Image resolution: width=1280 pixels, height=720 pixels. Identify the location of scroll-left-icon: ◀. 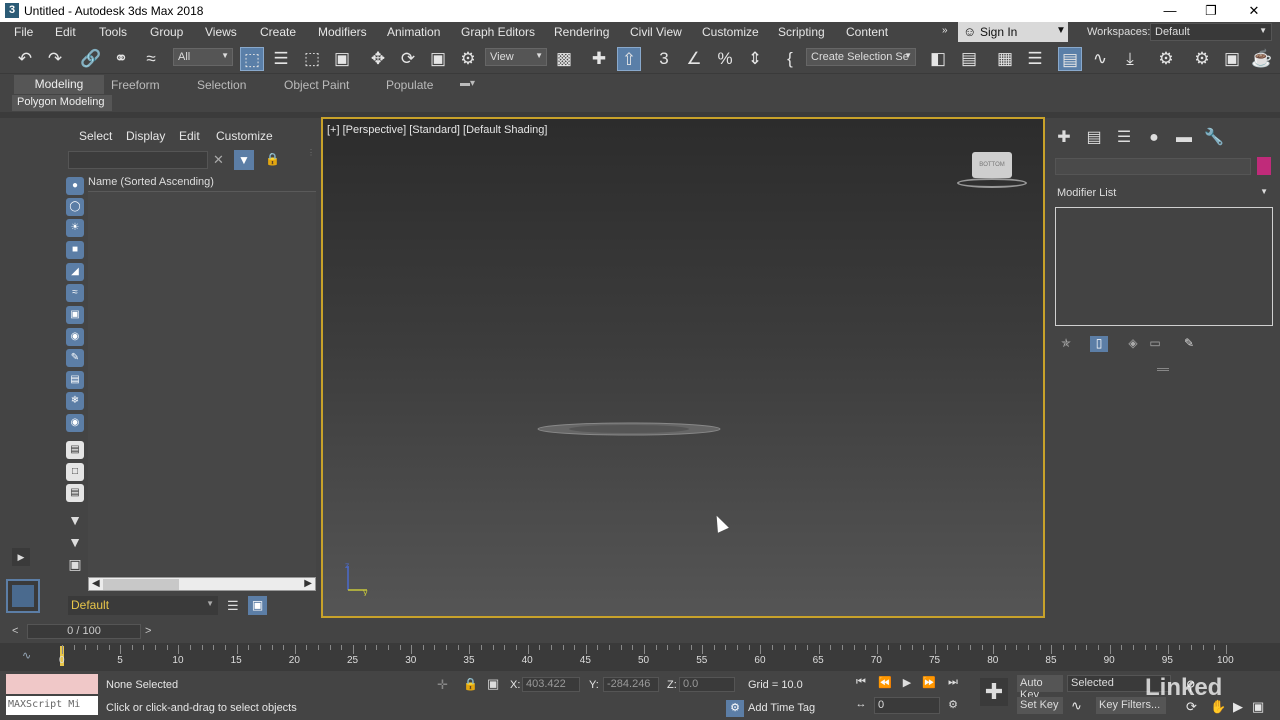
(96, 583).